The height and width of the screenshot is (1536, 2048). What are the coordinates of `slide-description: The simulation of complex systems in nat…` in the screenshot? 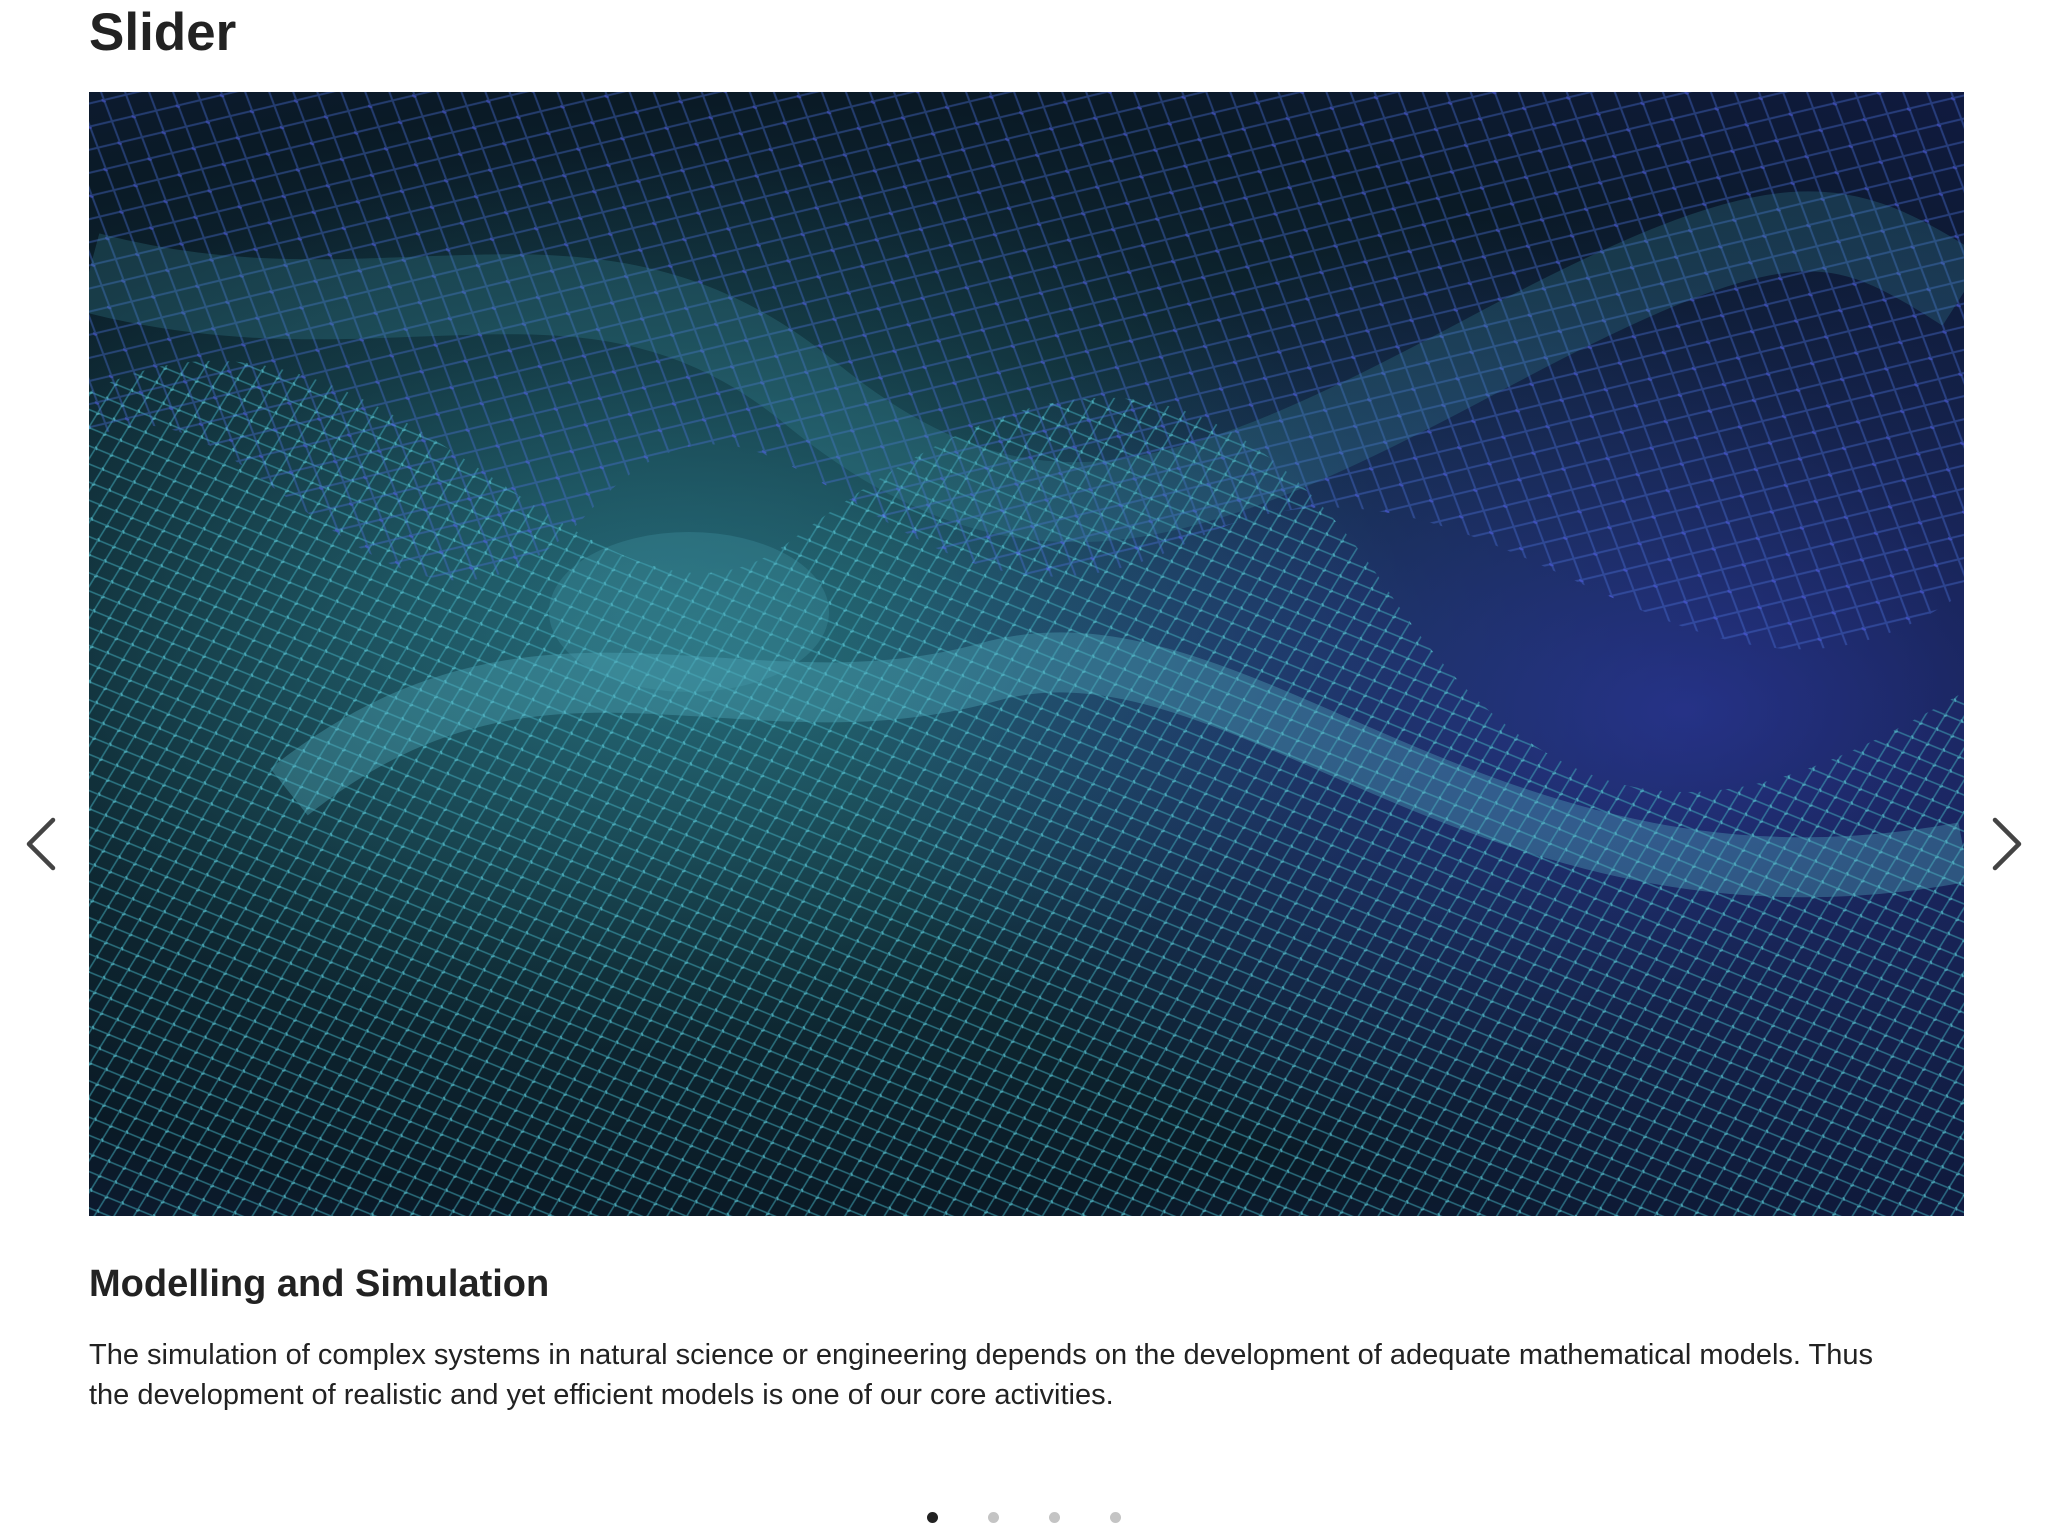 It's located at (981, 1375).